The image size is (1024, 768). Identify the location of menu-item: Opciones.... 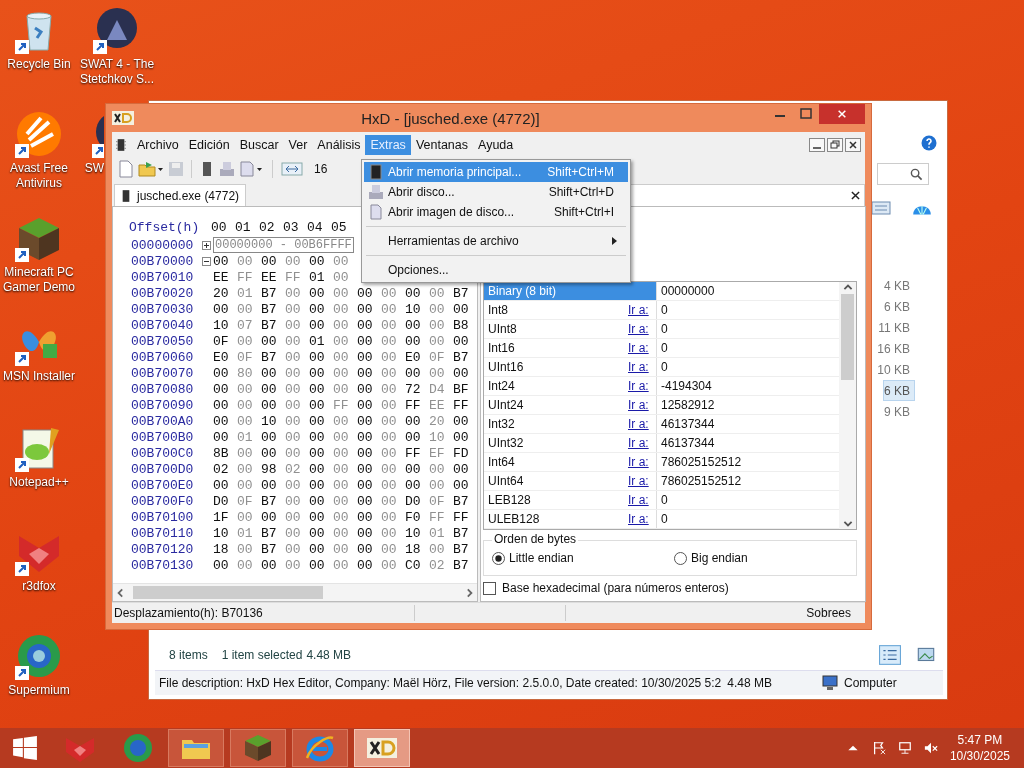
(496, 270).